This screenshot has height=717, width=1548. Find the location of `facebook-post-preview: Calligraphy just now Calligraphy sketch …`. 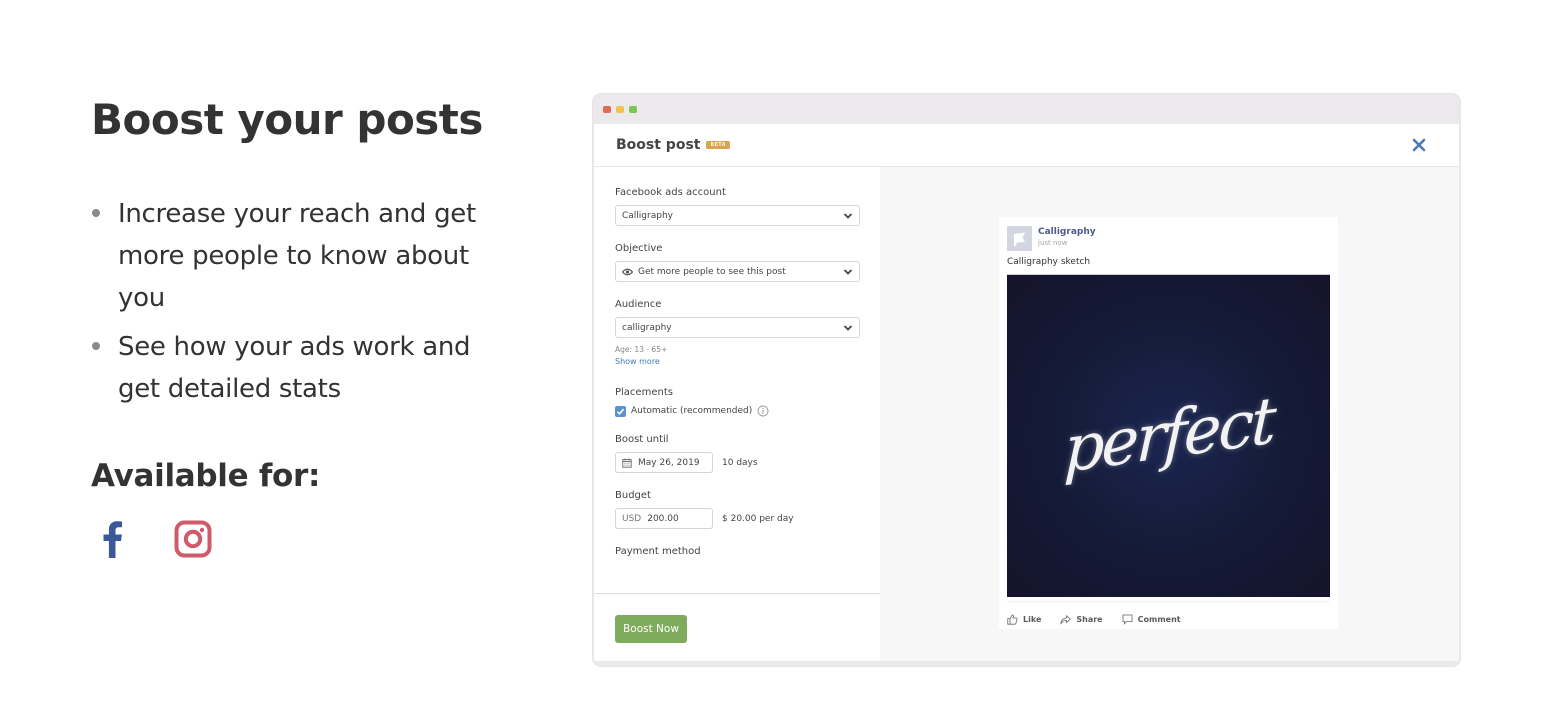

facebook-post-preview: Calligraphy just now Calligraphy sketch … is located at coordinates (1168, 423).